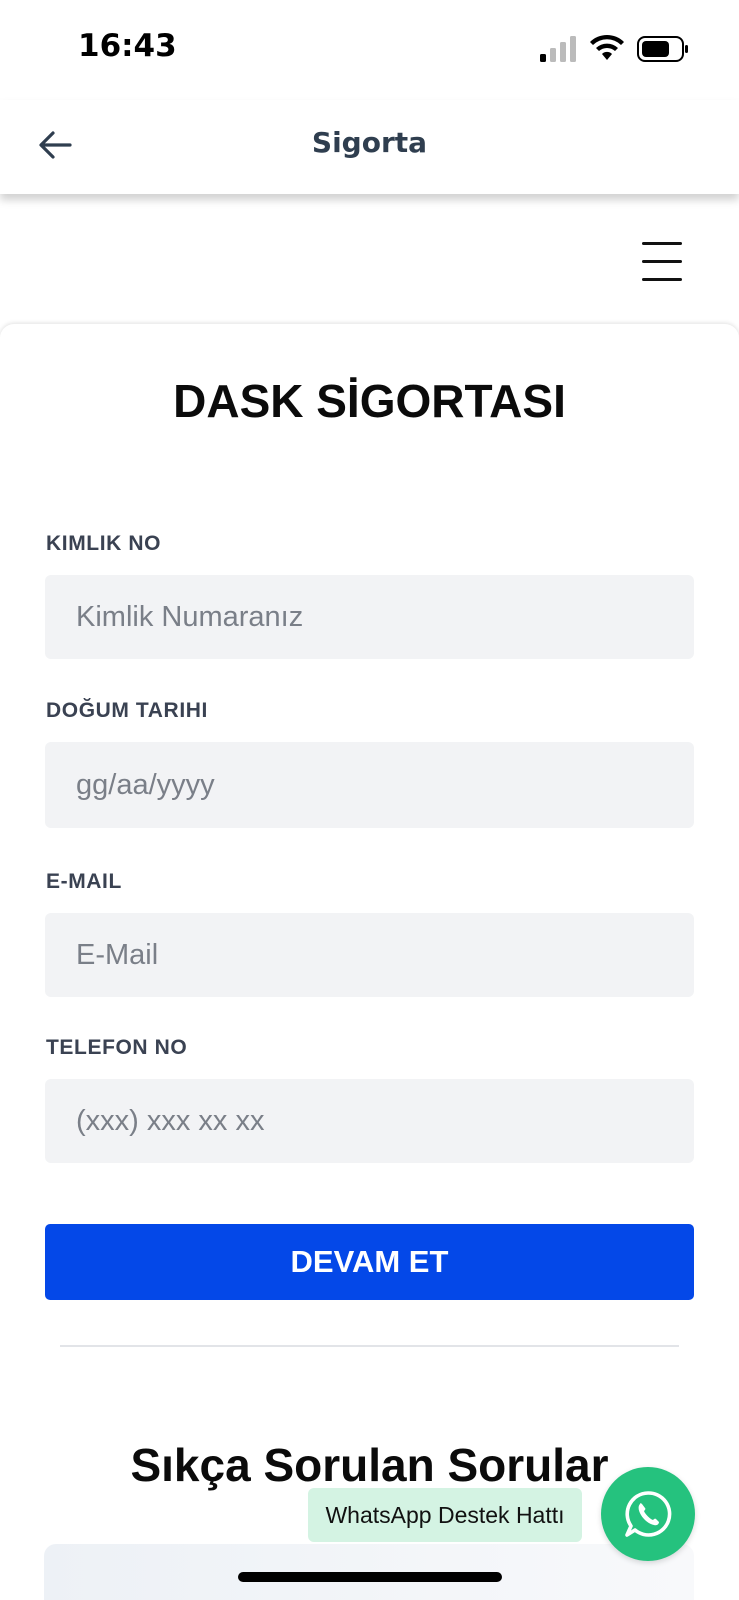  Describe the element at coordinates (127, 710) in the screenshot. I see `dogum-tarihi-label: DOĞUM TARIHI` at that location.